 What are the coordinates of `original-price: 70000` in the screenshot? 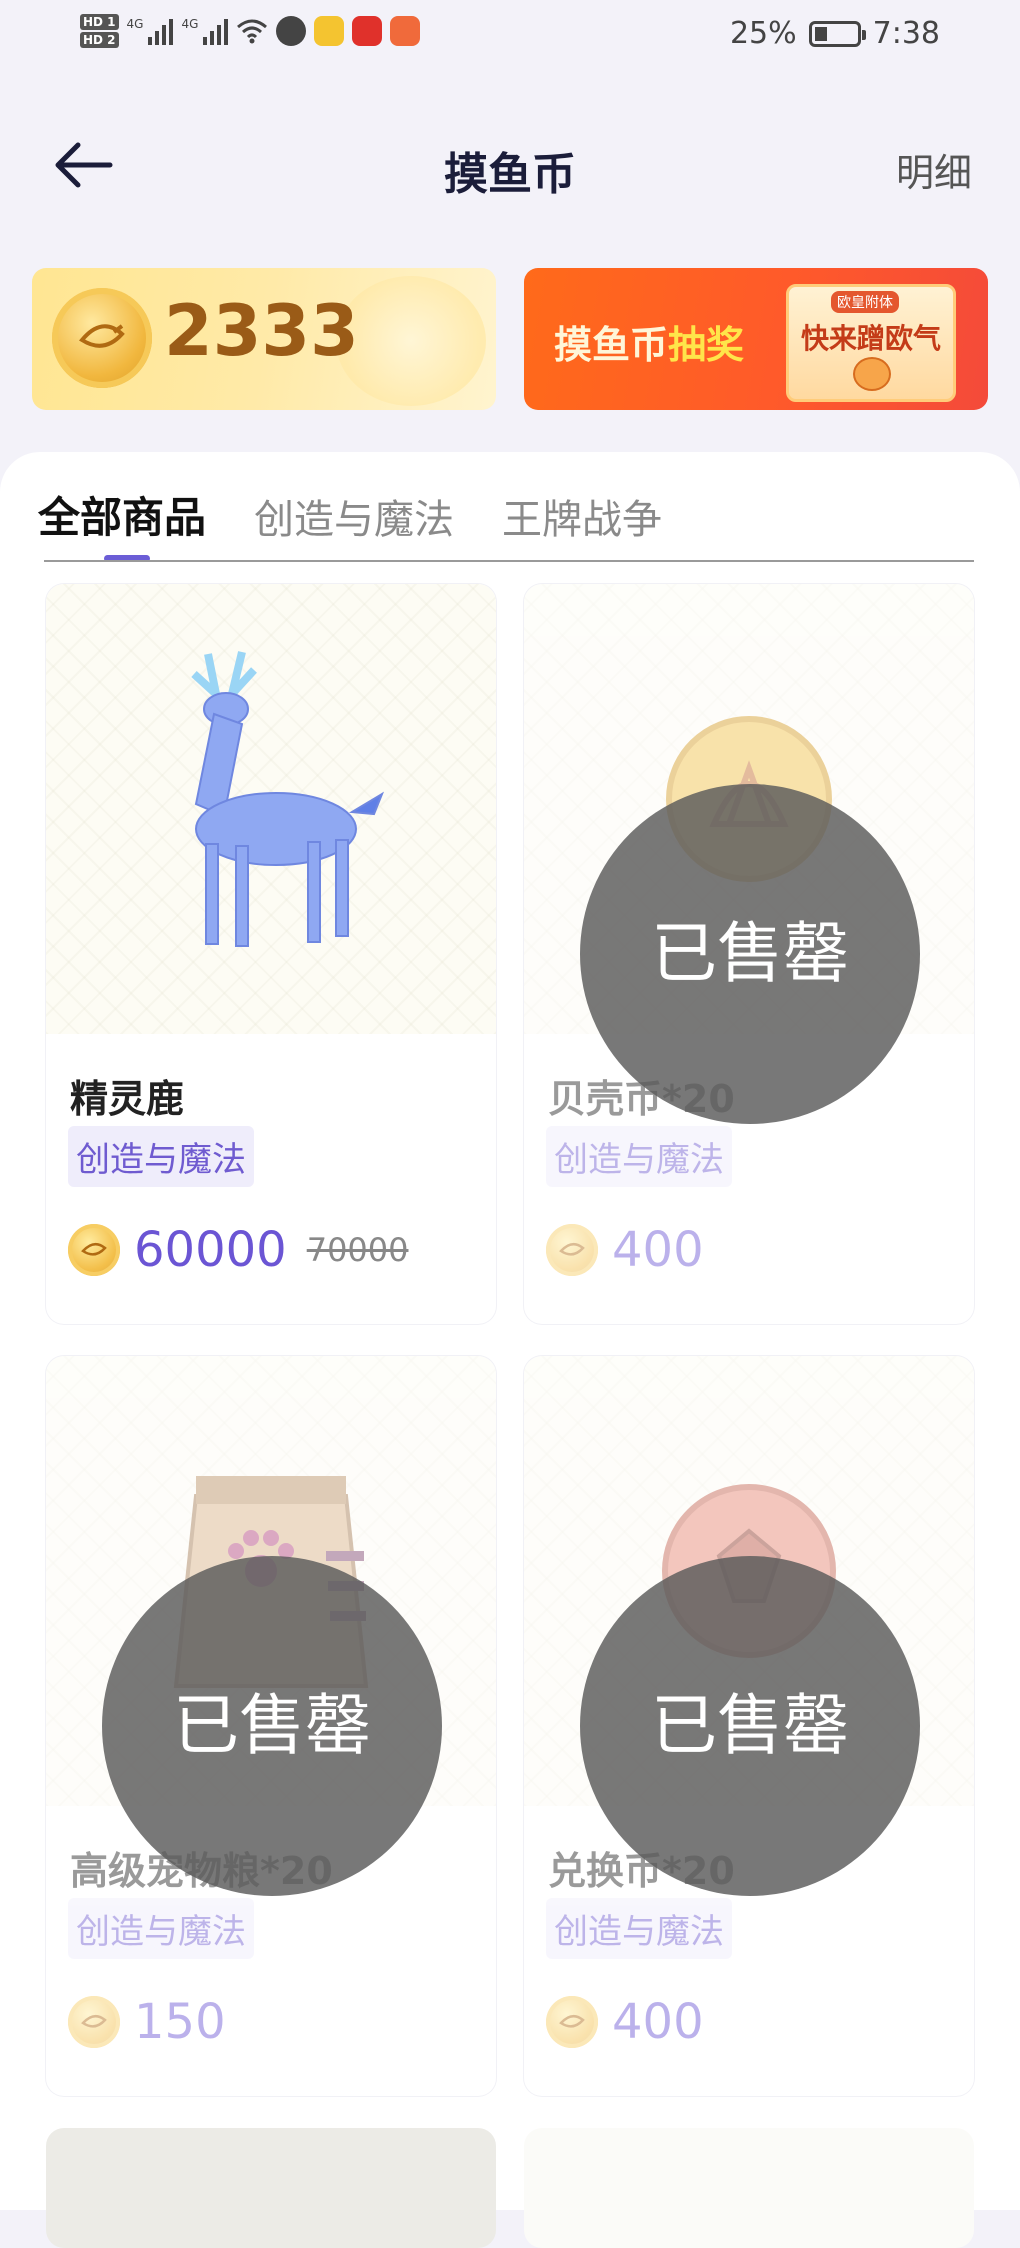 It's located at (357, 1250).